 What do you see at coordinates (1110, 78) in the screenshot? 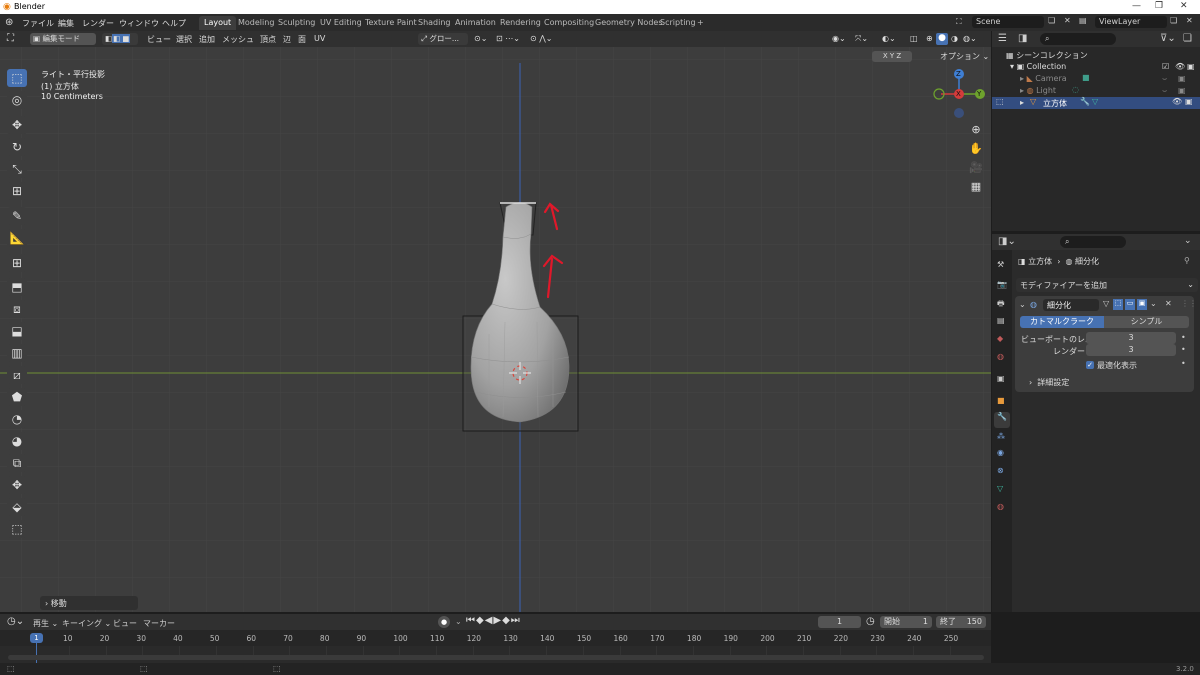
I see `outliner-row-camera: ▸ ◣ Camera ■ ⌣ ▣` at bounding box center [1110, 78].